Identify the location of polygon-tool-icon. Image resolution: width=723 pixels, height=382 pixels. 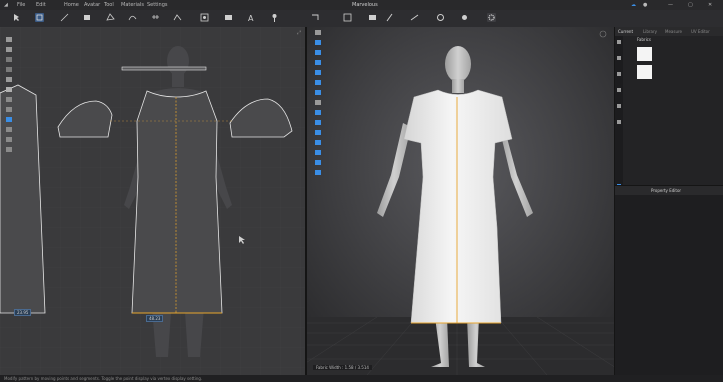
(110, 17).